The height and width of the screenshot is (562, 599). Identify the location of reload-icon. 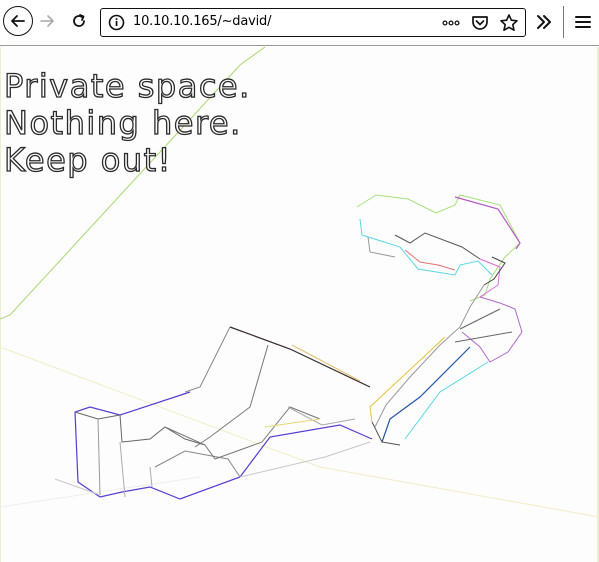
(79, 20).